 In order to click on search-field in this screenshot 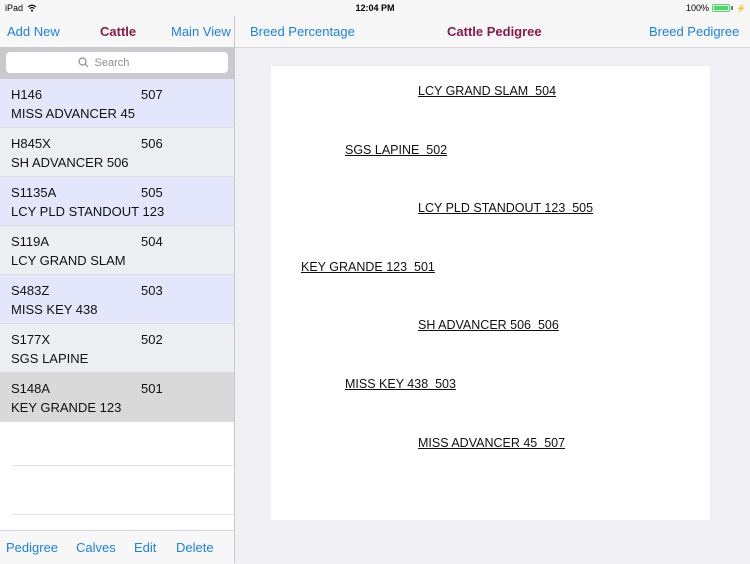, I will do `click(117, 62)`.